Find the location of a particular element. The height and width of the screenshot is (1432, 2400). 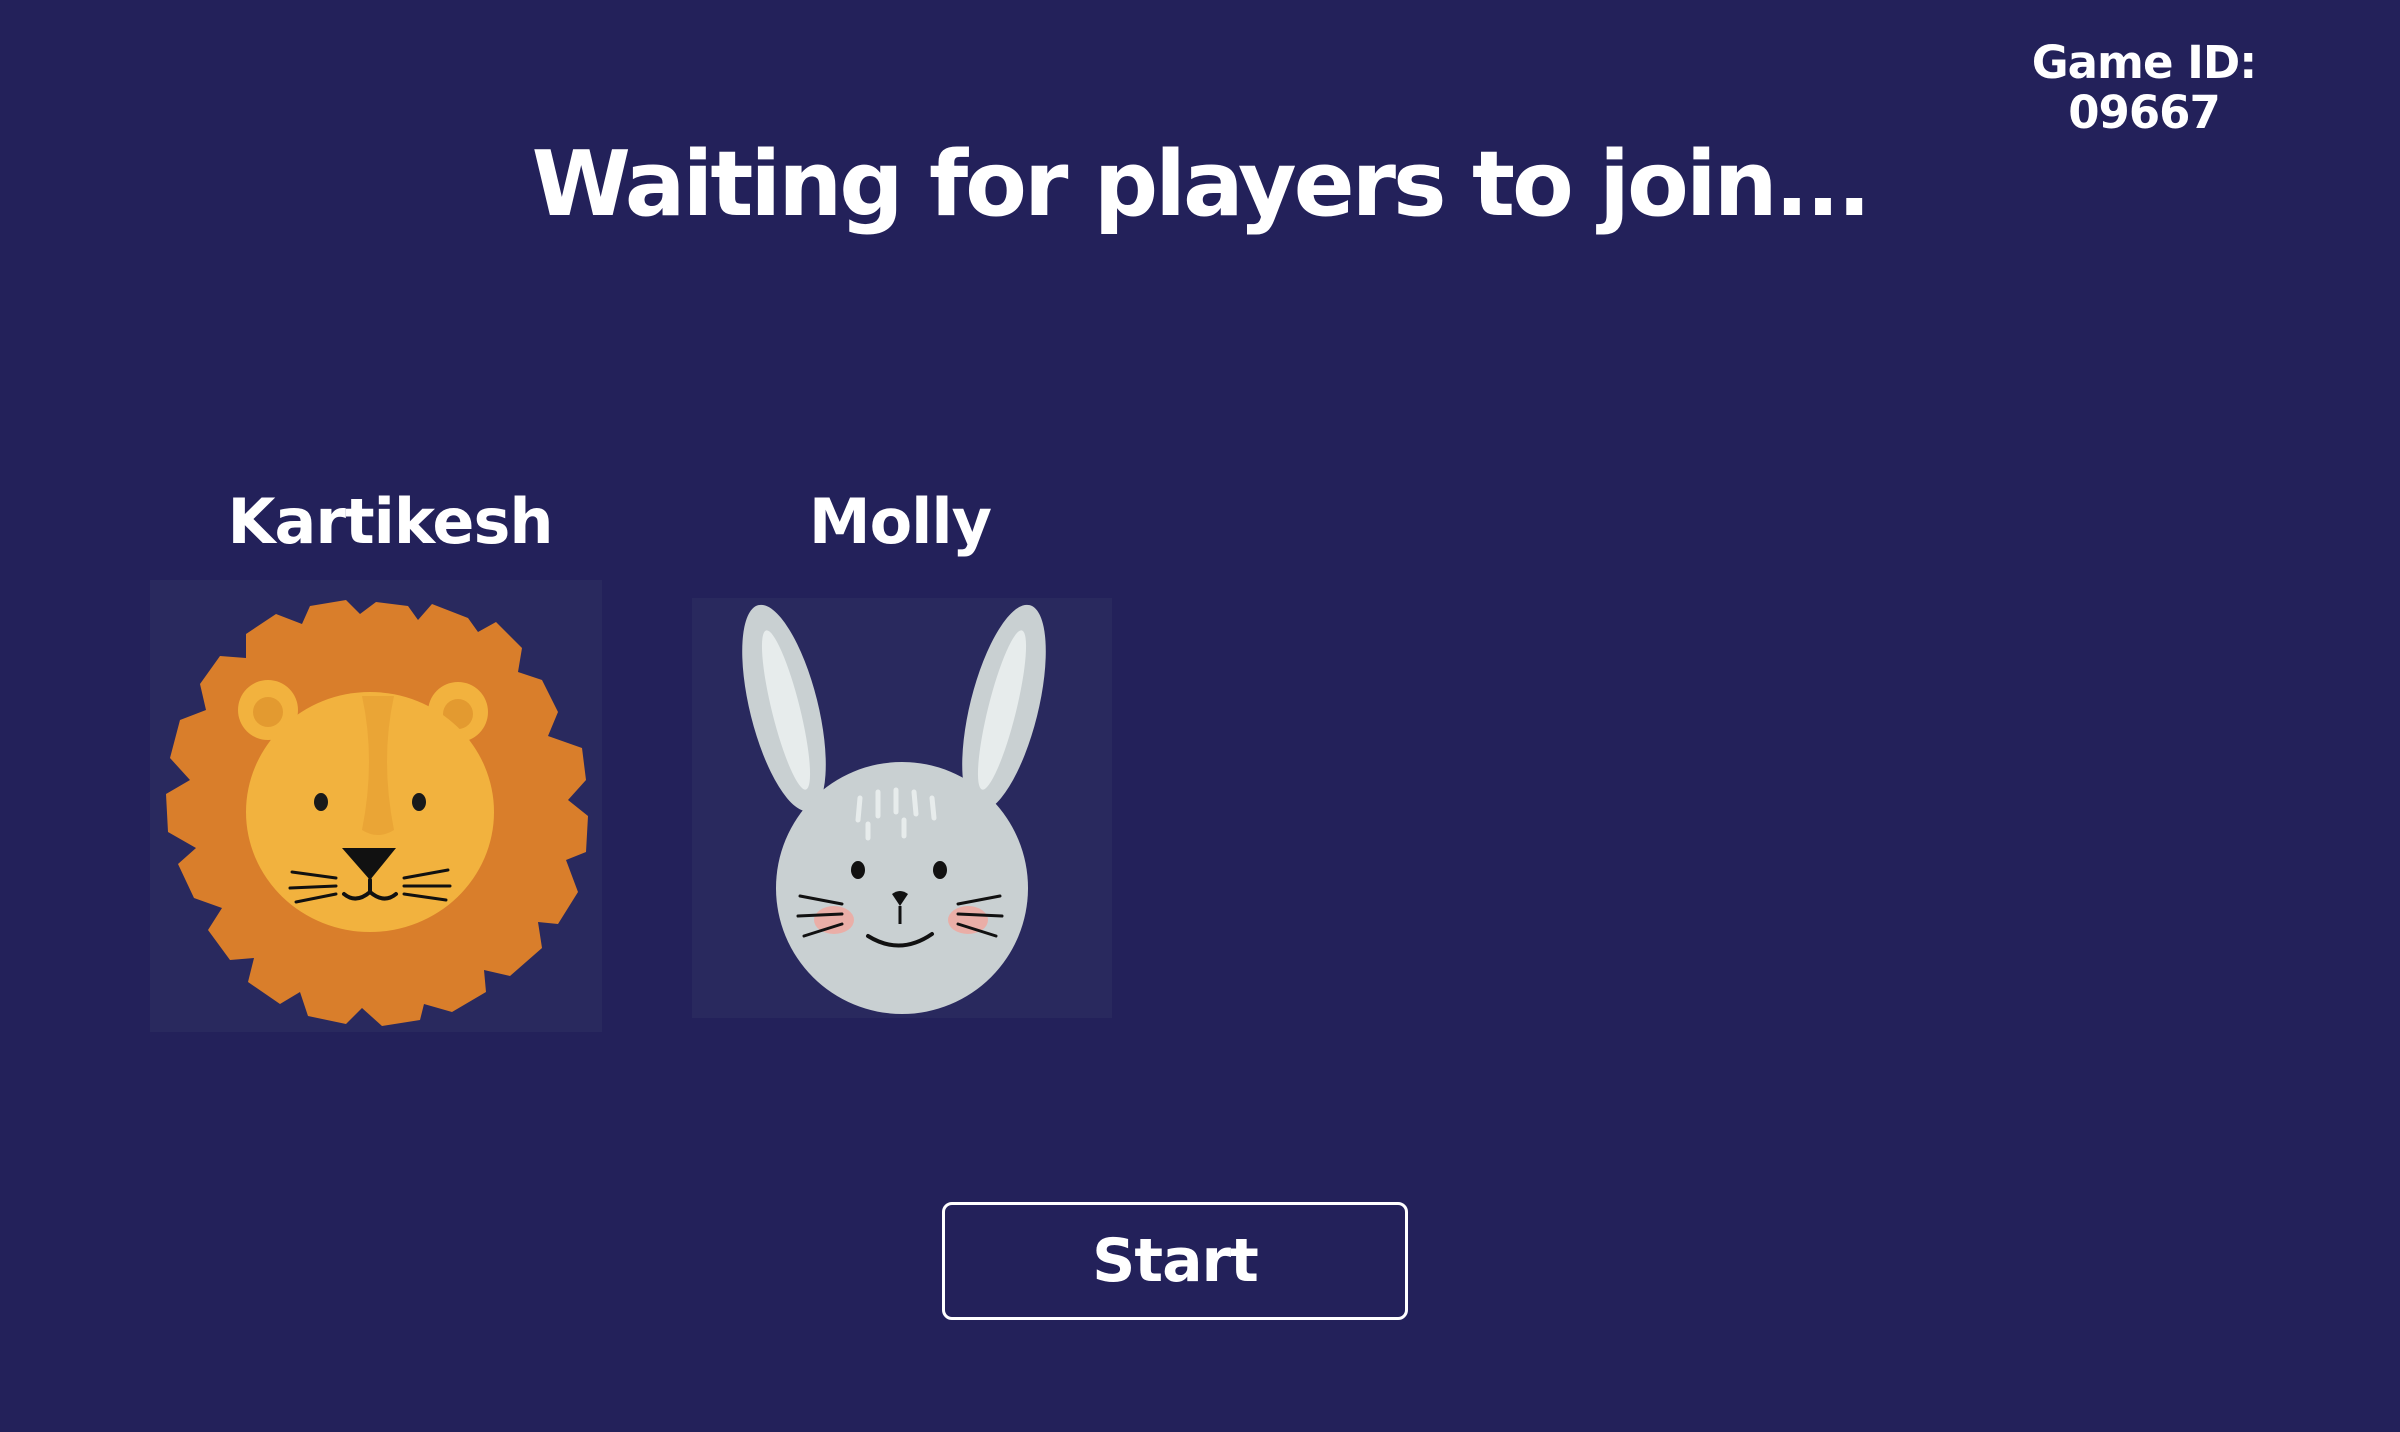

player-name: Kartikesh is located at coordinates (390, 521).